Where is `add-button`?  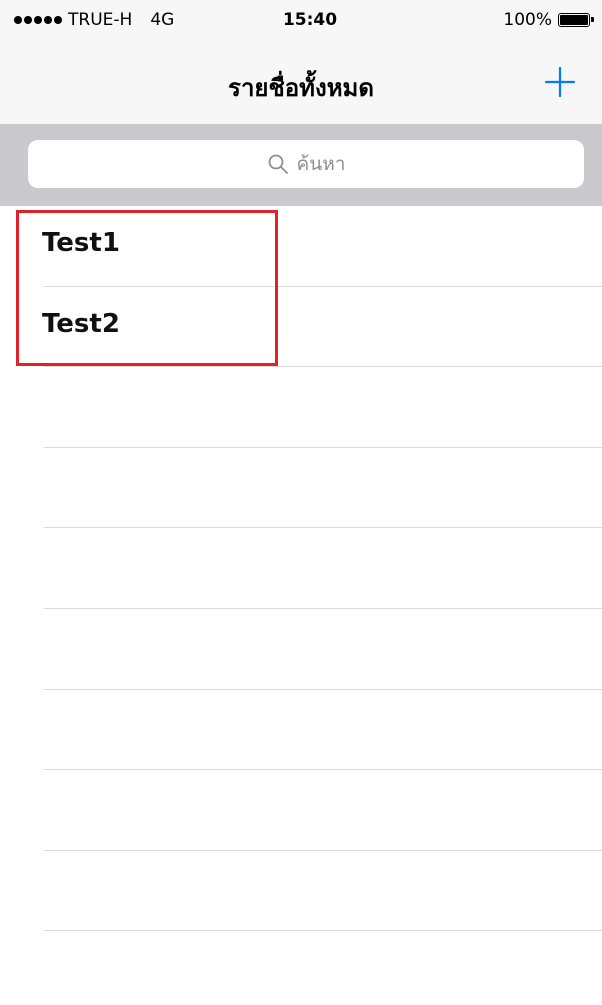
add-button is located at coordinates (560, 82).